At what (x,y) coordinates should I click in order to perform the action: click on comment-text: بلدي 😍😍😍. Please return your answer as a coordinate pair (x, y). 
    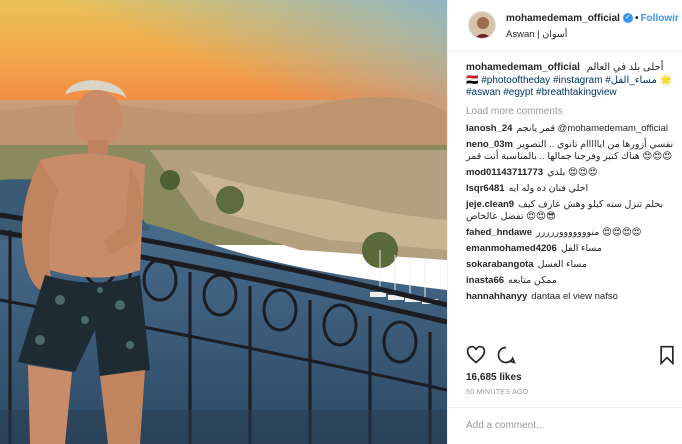
    Looking at the image, I should click on (572, 172).